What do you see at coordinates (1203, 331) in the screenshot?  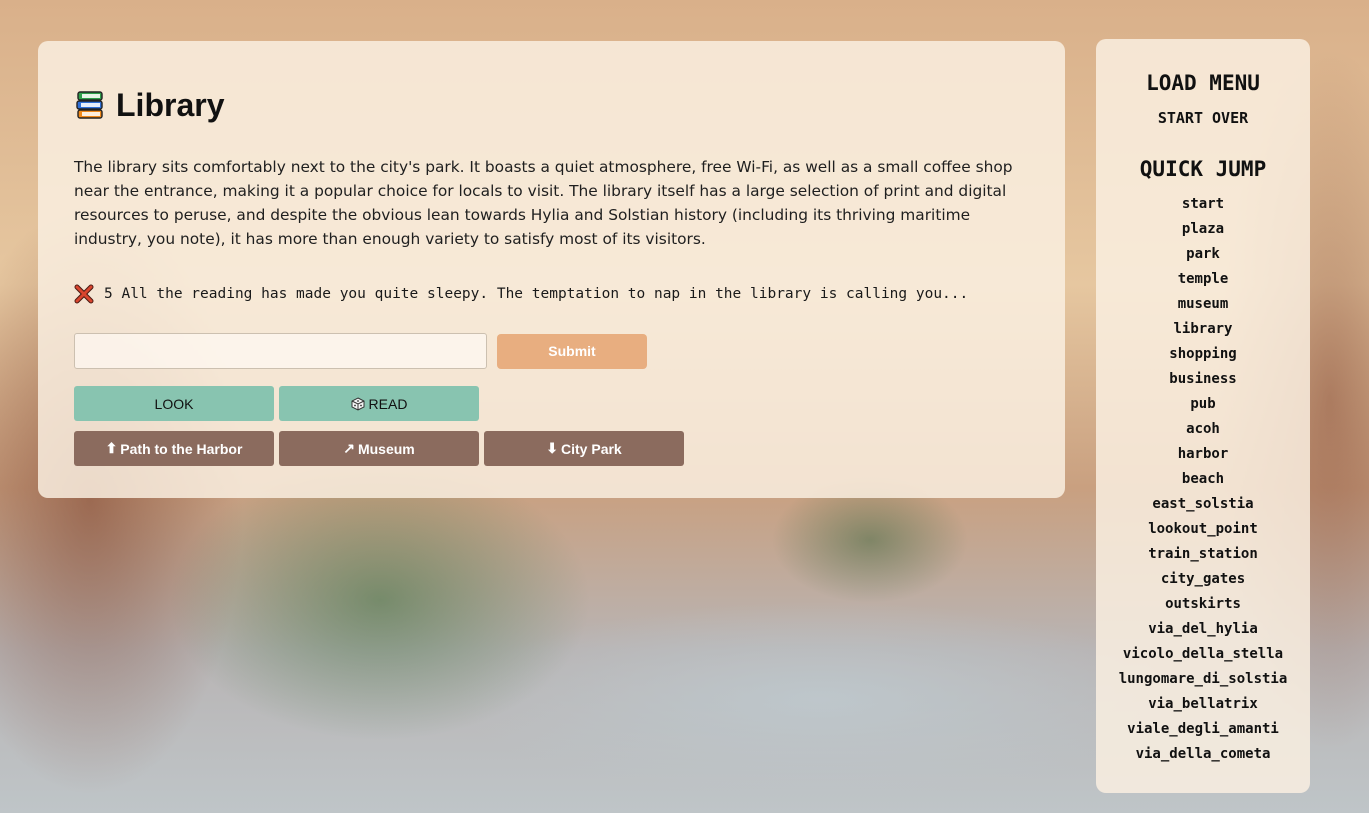 I see `jump-link: library` at bounding box center [1203, 331].